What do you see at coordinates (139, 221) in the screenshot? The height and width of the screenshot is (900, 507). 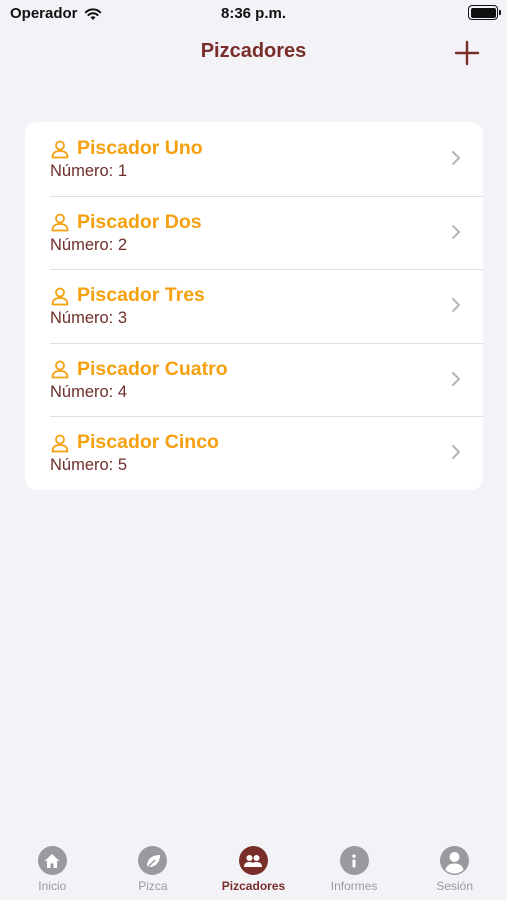 I see `picker-name: Piscador Dos` at bounding box center [139, 221].